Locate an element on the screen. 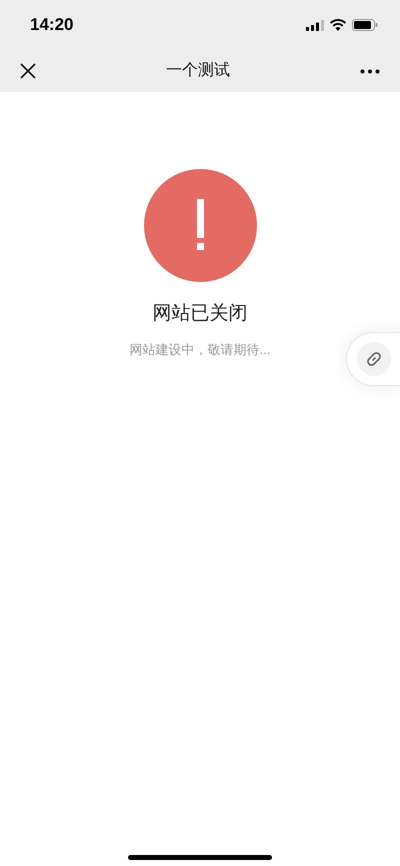 Image resolution: width=400 pixels, height=866 pixels. battery-icon is located at coordinates (365, 25).